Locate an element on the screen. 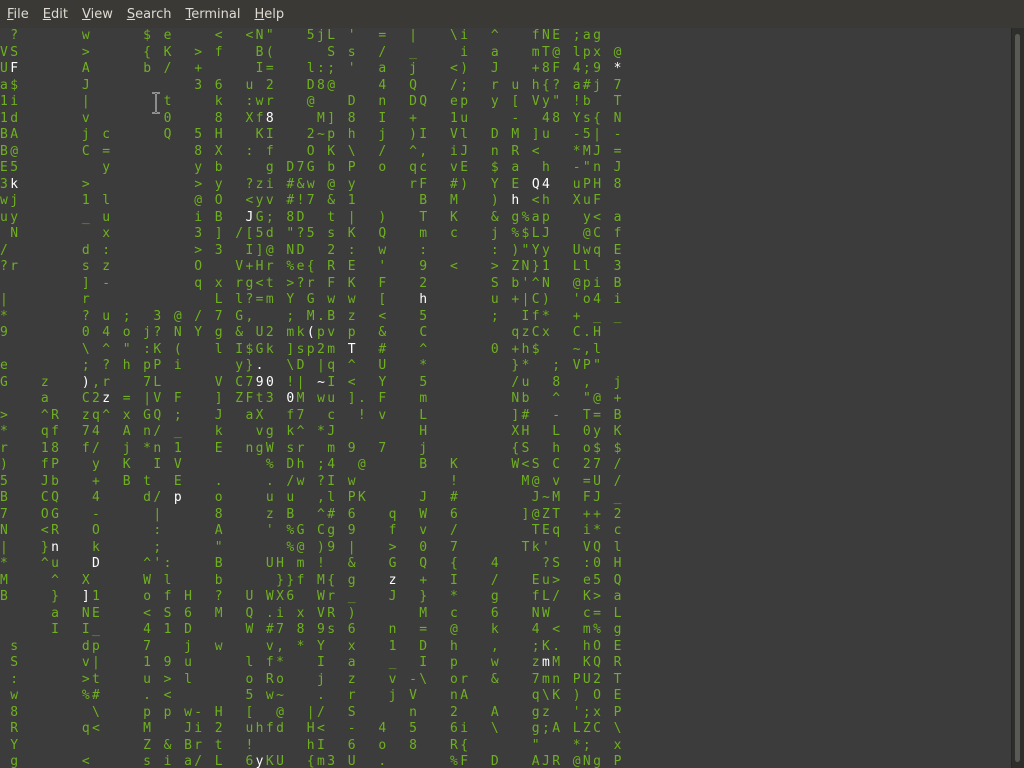  menu-bar: File Edit View Search Terminal Help is located at coordinates (512, 14).